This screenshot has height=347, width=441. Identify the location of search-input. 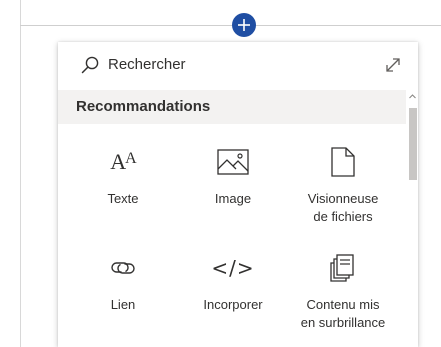
(233, 64).